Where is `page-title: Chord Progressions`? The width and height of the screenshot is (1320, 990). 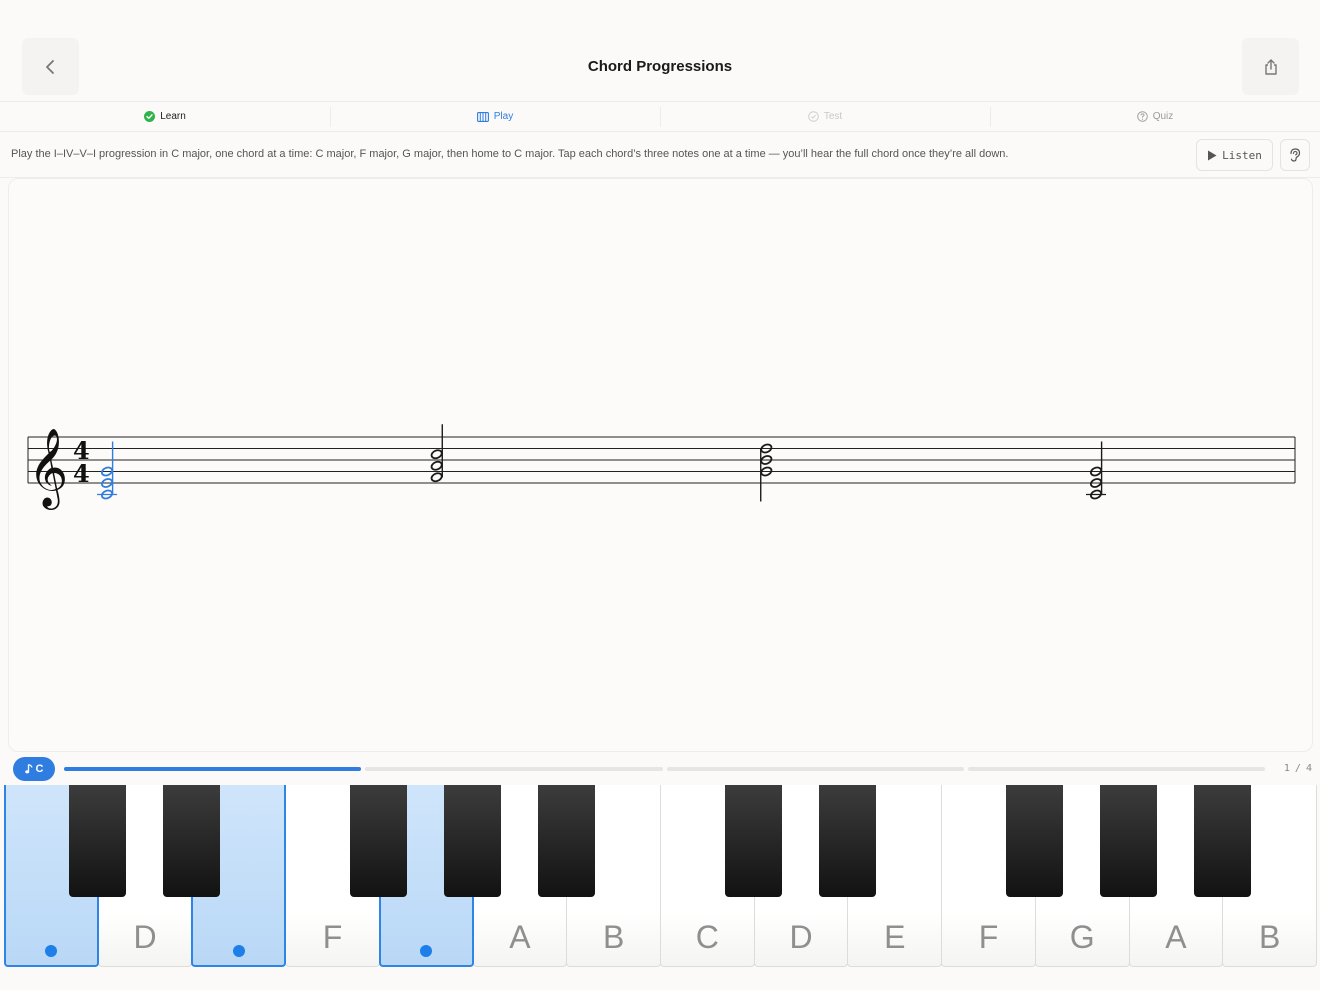
page-title: Chord Progressions is located at coordinates (660, 66).